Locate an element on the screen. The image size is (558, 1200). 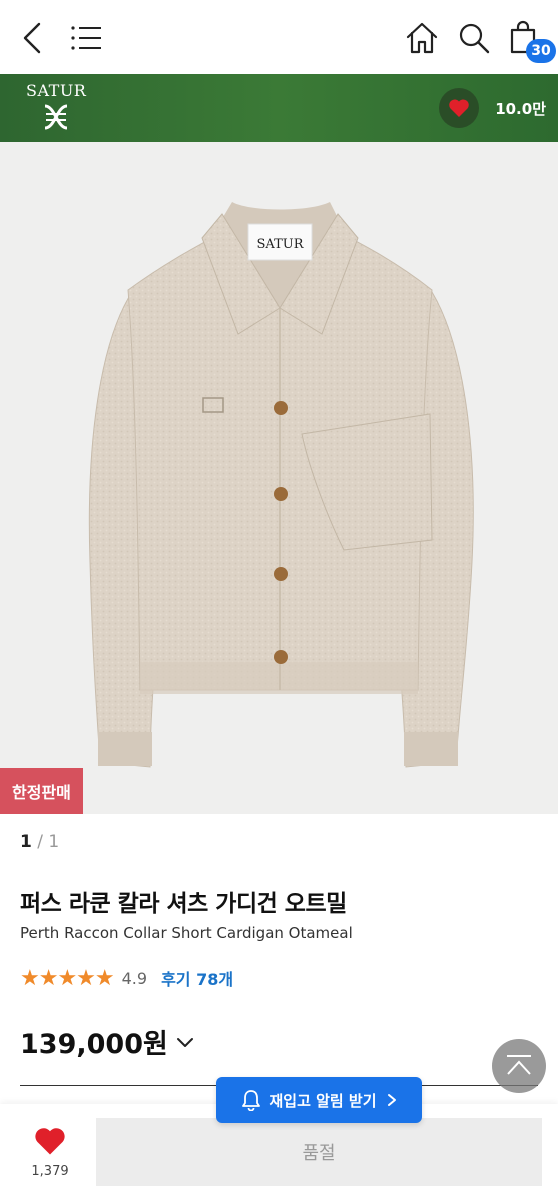
home-button is located at coordinates (422, 38).